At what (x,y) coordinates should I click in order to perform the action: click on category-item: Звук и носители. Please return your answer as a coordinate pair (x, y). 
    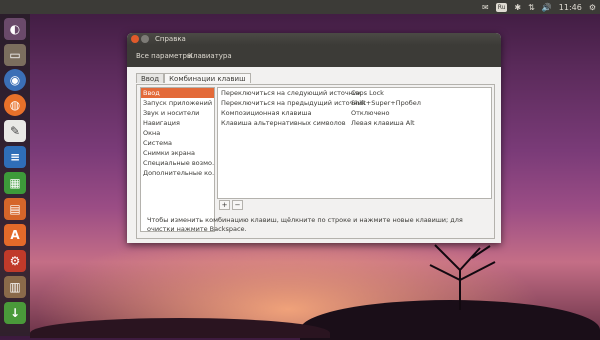
    Looking at the image, I should click on (177, 113).